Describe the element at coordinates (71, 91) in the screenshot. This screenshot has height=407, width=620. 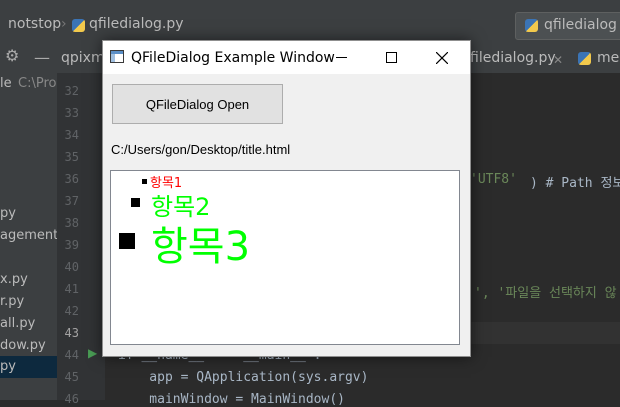
I see `line-number: 32` at that location.